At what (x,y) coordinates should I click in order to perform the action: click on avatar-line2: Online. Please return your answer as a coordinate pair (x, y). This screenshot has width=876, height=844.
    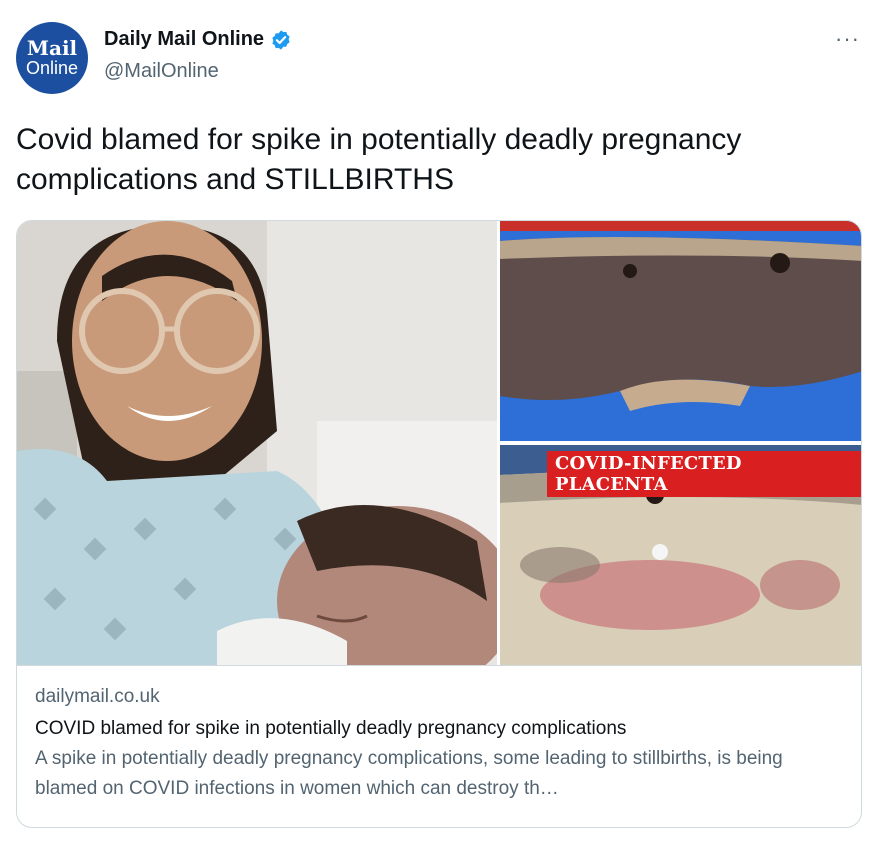
    Looking at the image, I should click on (52, 68).